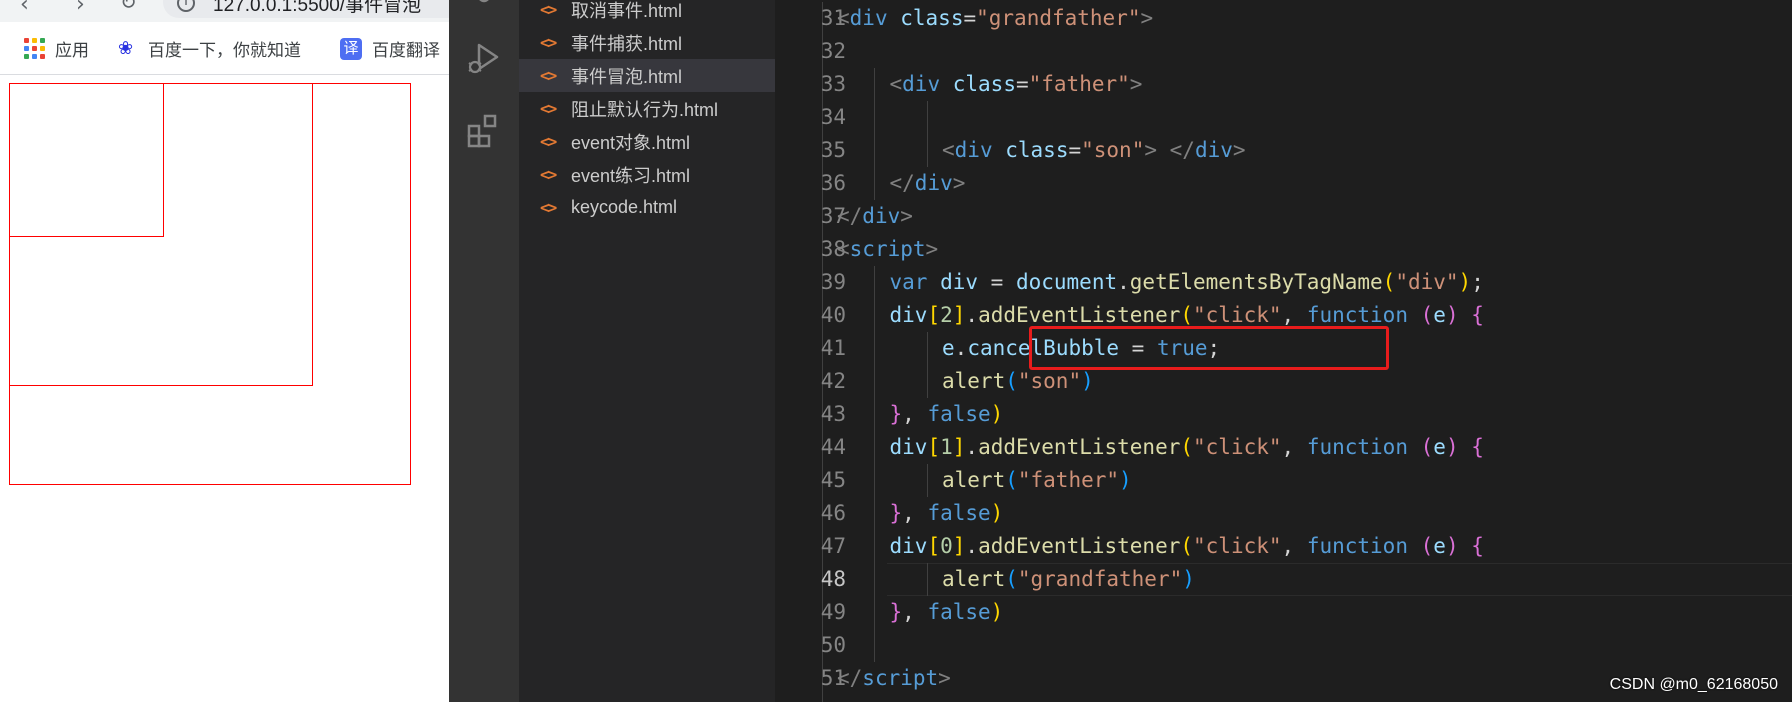 This screenshot has width=1792, height=702. Describe the element at coordinates (1037, 480) in the screenshot. I see `code-text: alert("father")` at that location.